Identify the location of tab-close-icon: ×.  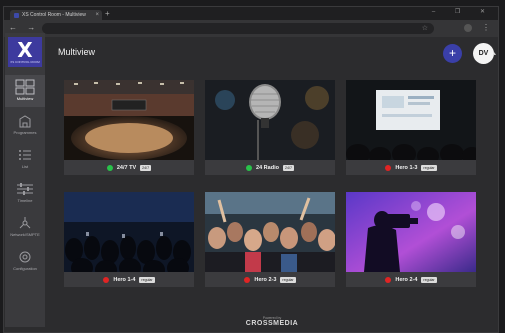
(97, 15).